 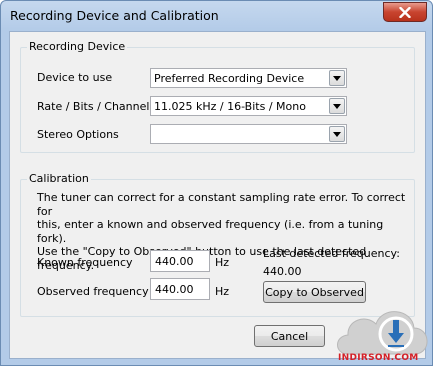 I want to click on calibration-legend: Calibration, so click(x=59, y=178).